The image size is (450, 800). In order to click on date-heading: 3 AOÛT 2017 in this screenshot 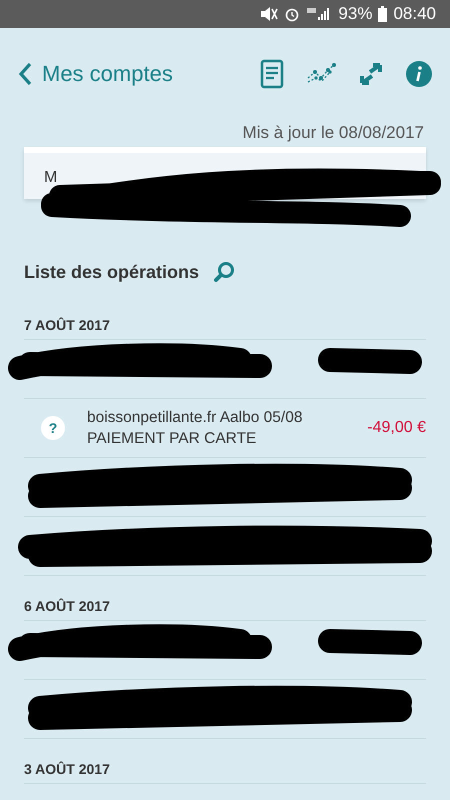, I will do `click(225, 769)`.